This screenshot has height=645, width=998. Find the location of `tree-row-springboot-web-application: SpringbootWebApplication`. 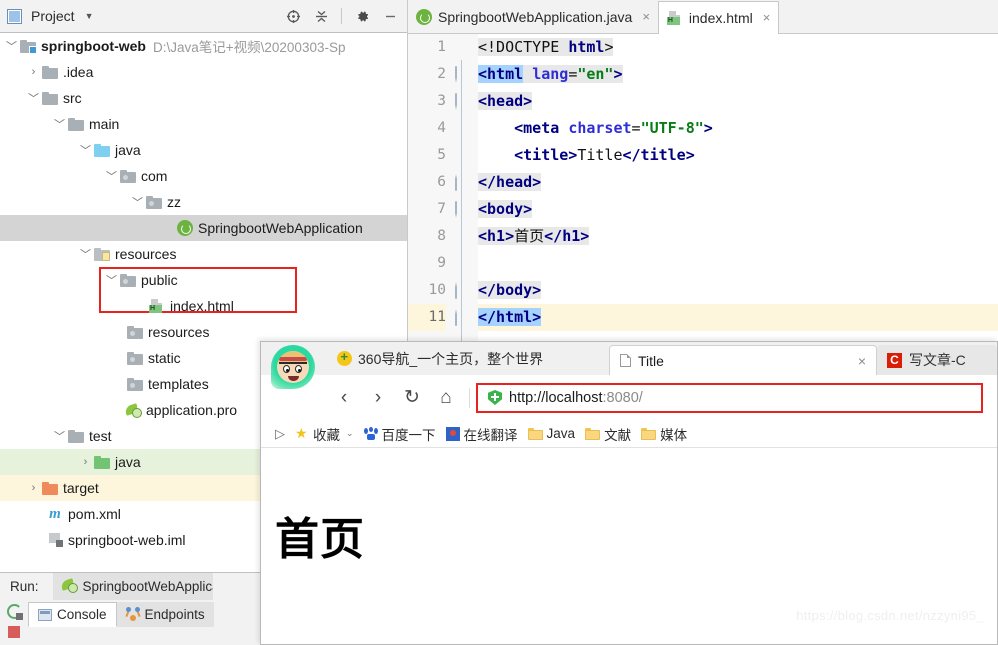

tree-row-springboot-web-application: SpringbootWebApplication is located at coordinates (203, 228).